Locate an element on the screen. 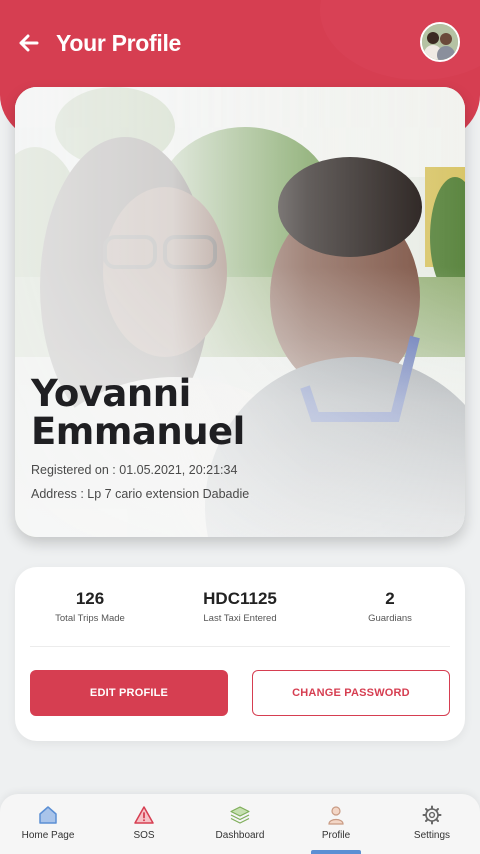 The image size is (480, 854). nav-label: Dashboard is located at coordinates (240, 835).